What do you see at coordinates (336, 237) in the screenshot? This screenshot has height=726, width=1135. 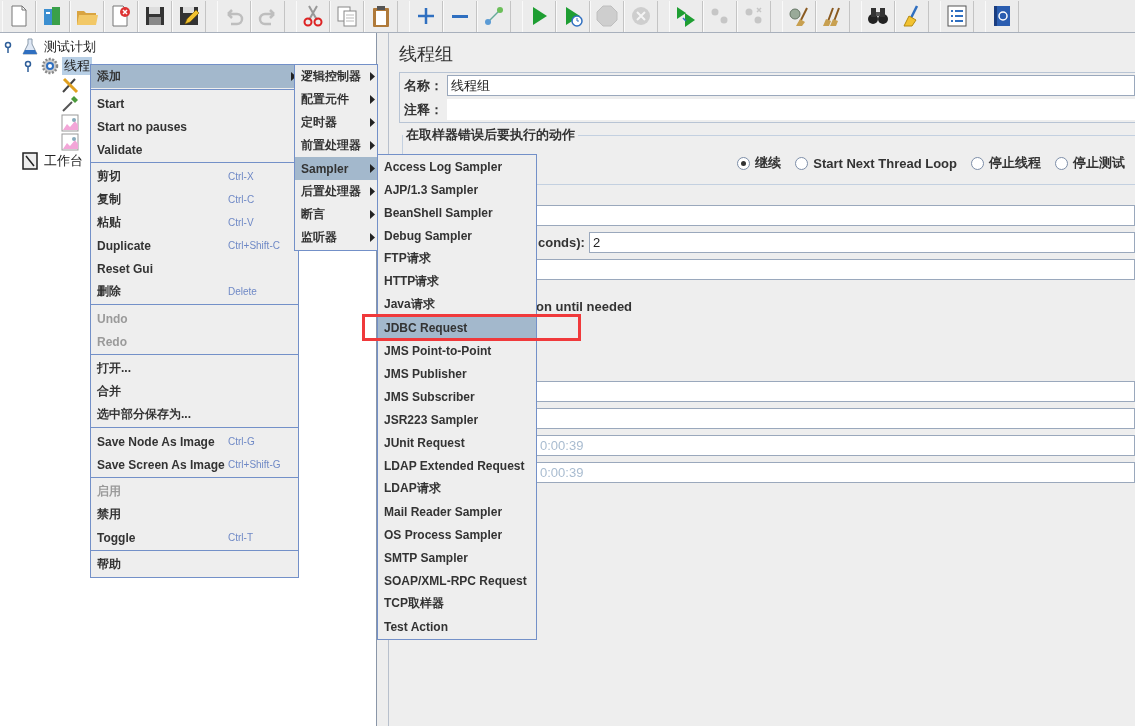 I see `menu-item: 监听器` at bounding box center [336, 237].